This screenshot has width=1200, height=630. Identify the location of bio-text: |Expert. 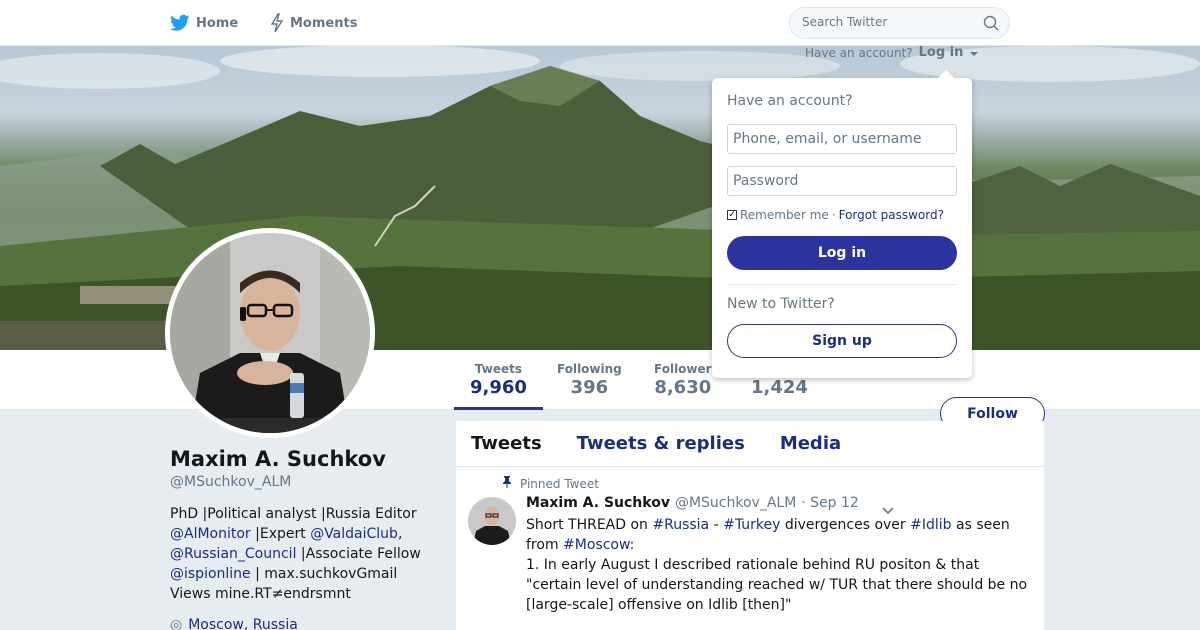
(280, 534).